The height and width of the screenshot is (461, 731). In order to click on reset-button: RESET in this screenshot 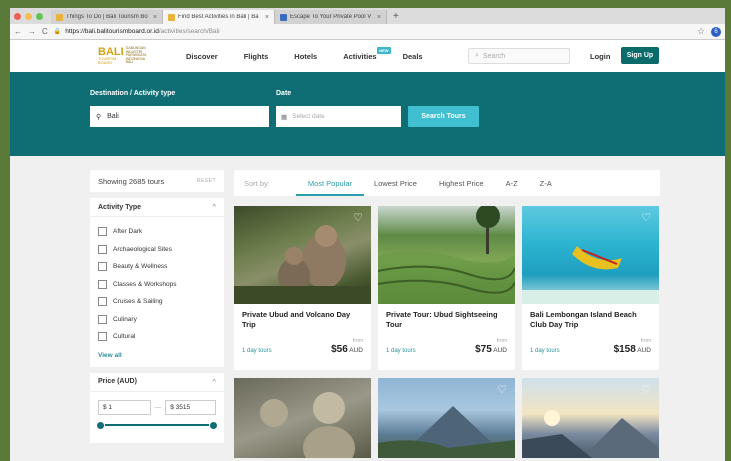, I will do `click(206, 181)`.